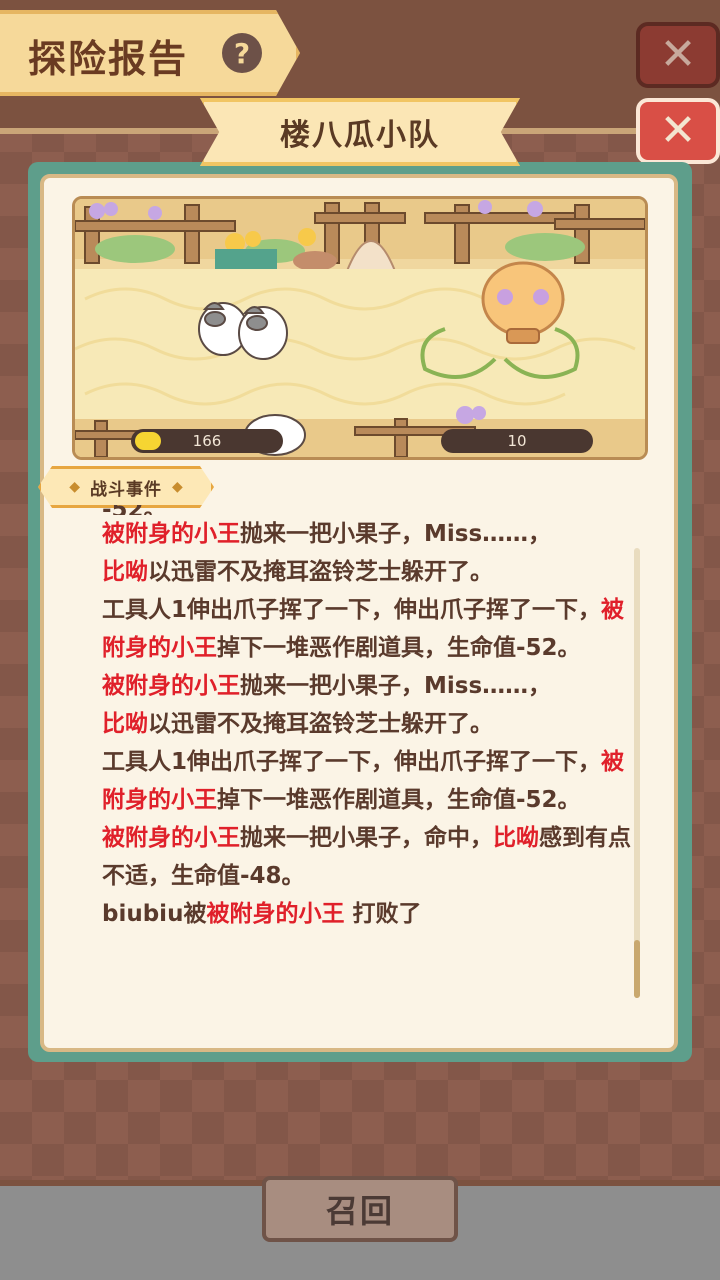 The width and height of the screenshot is (720, 1280). I want to click on log-scrollbar, so click(637, 773).